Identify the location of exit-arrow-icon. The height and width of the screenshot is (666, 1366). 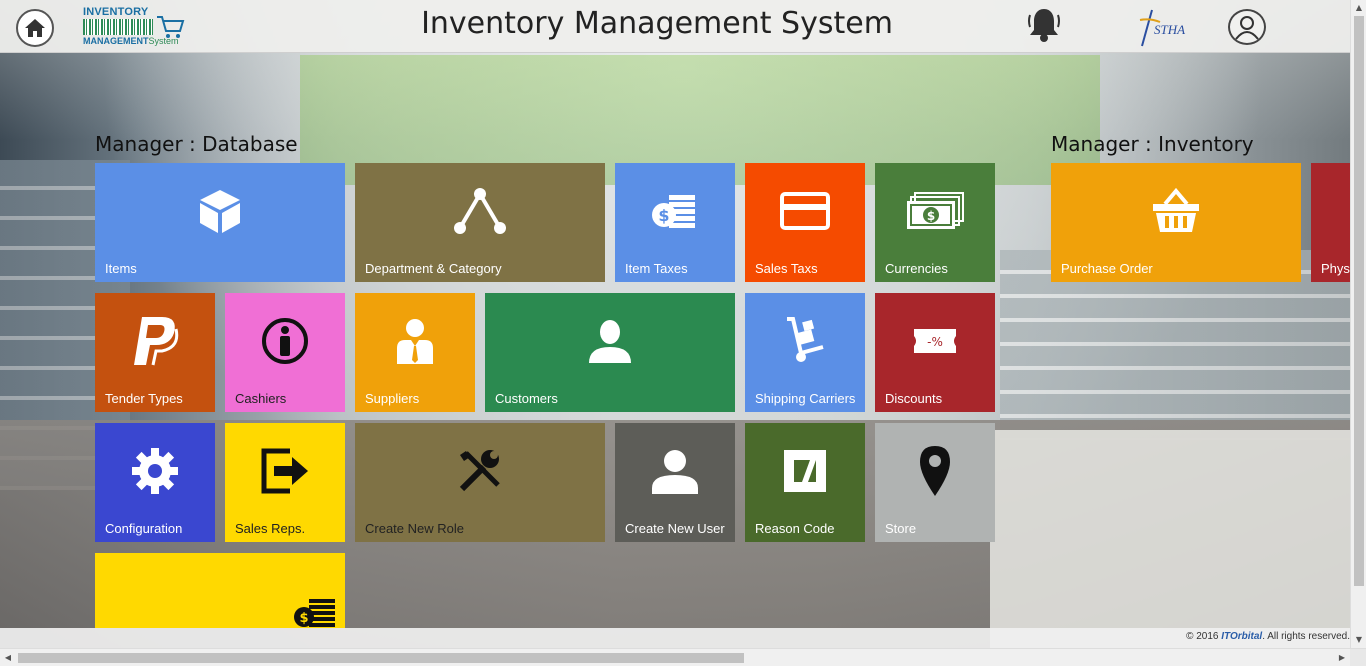
(284, 470).